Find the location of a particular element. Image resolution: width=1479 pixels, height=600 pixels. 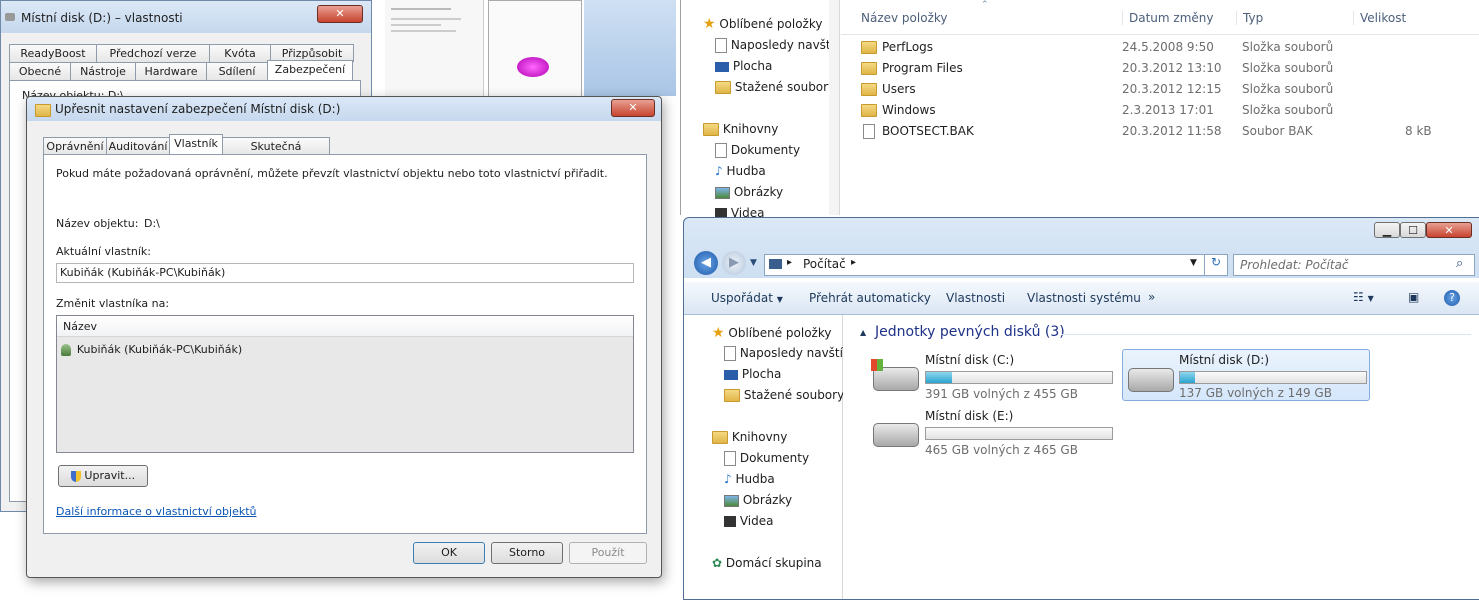

group-title: Jednotky pevných disků (3) is located at coordinates (970, 332).